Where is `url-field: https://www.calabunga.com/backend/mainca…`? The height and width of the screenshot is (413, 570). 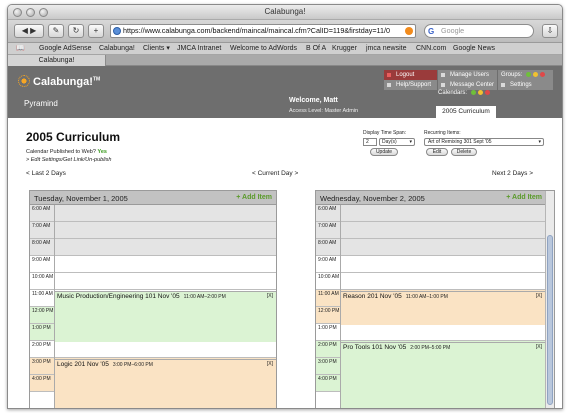 url-field: https://www.calabunga.com/backend/mainca… is located at coordinates (263, 31).